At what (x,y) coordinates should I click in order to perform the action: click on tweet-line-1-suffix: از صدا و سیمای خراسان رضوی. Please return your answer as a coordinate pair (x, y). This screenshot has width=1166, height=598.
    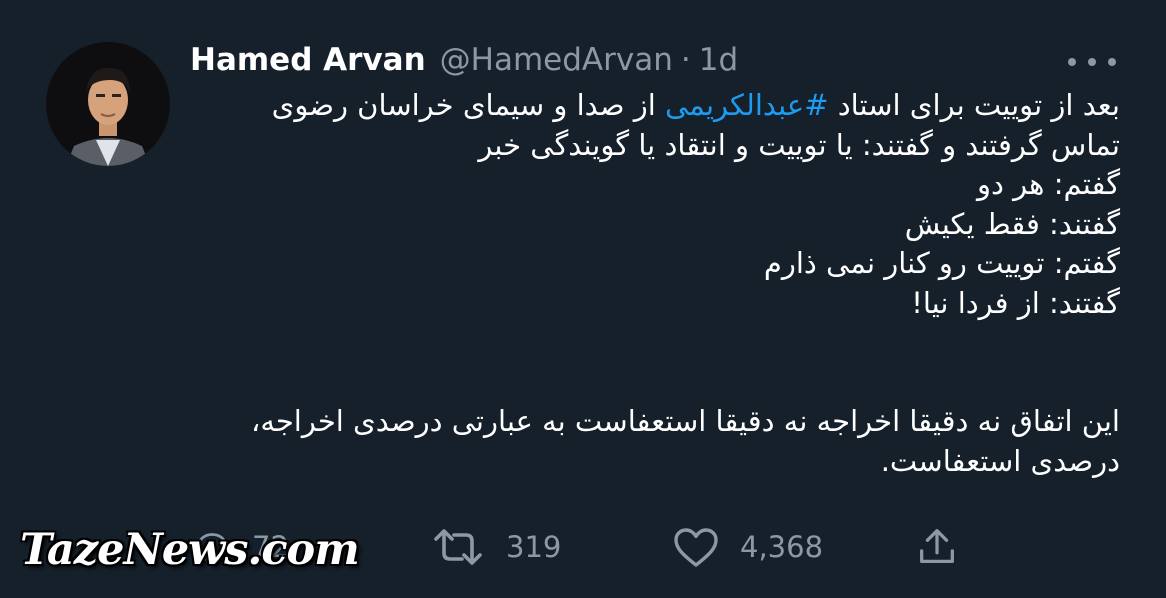
    Looking at the image, I should click on (468, 105).